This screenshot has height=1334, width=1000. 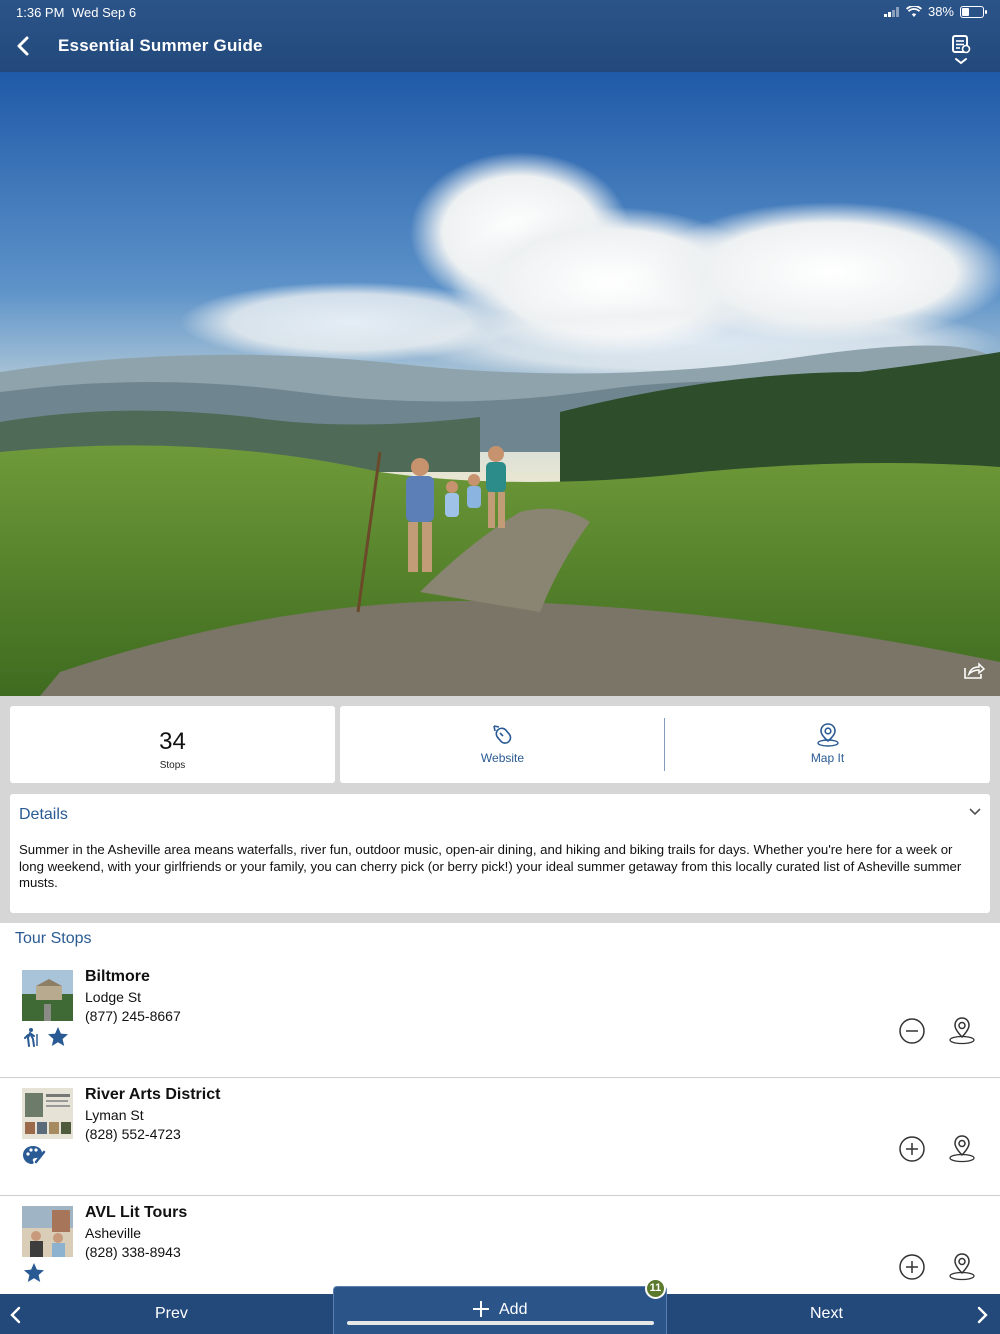 I want to click on list-location-menu-icon, so click(x=961, y=50).